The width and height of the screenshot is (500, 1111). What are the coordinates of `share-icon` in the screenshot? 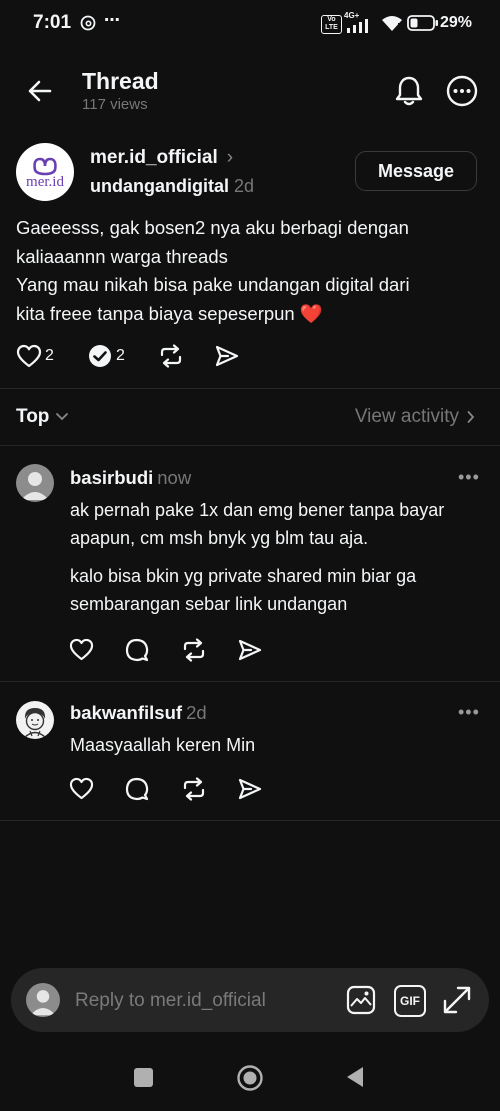 It's located at (227, 356).